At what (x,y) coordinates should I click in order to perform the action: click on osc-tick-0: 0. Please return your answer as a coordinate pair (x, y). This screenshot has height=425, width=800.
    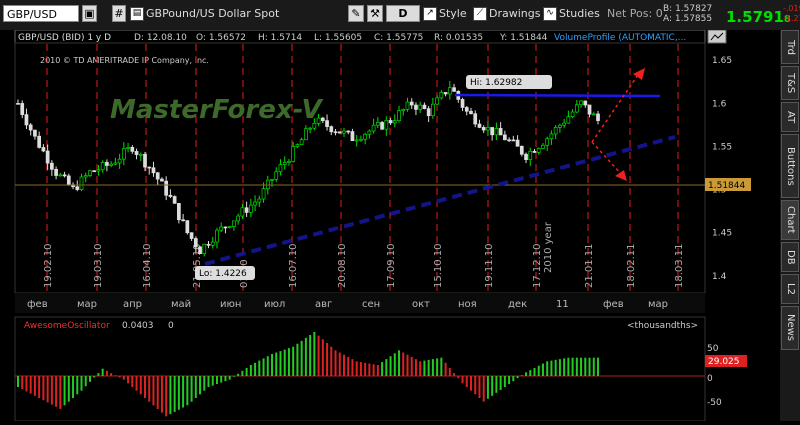
    Looking at the image, I should click on (710, 379).